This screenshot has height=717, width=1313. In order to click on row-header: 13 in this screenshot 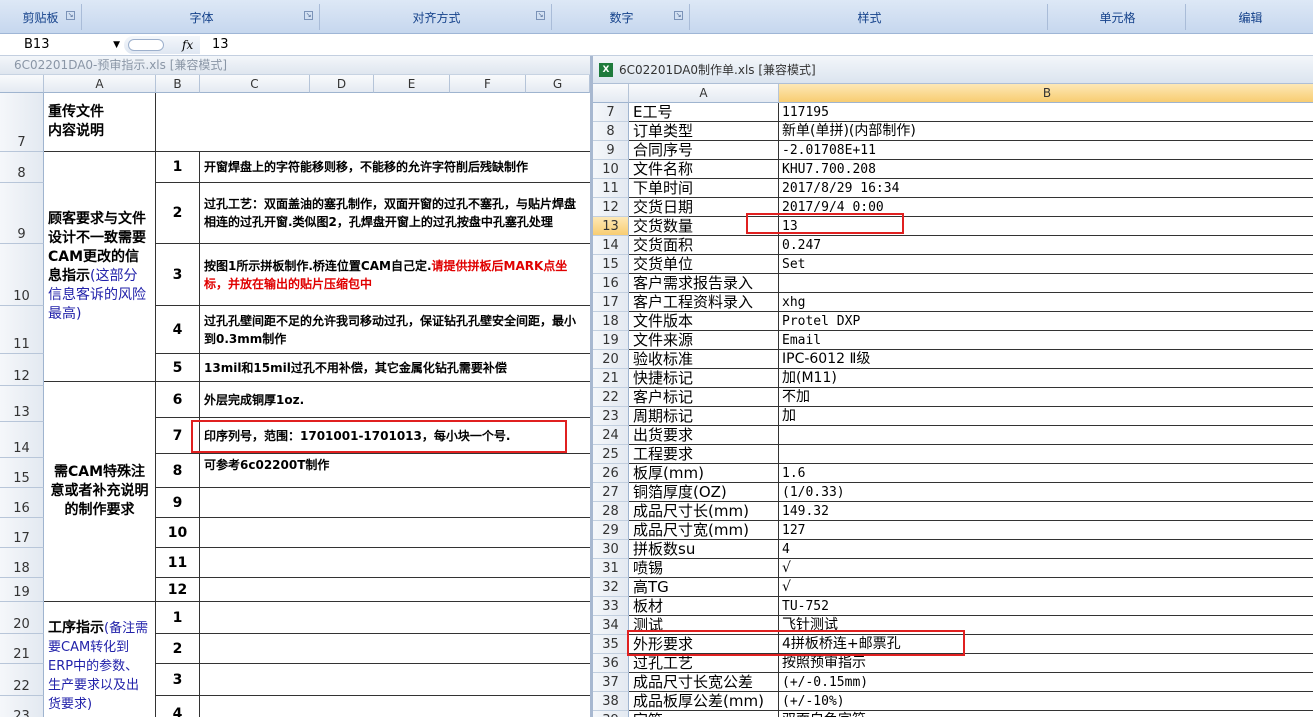, I will do `click(22, 404)`.